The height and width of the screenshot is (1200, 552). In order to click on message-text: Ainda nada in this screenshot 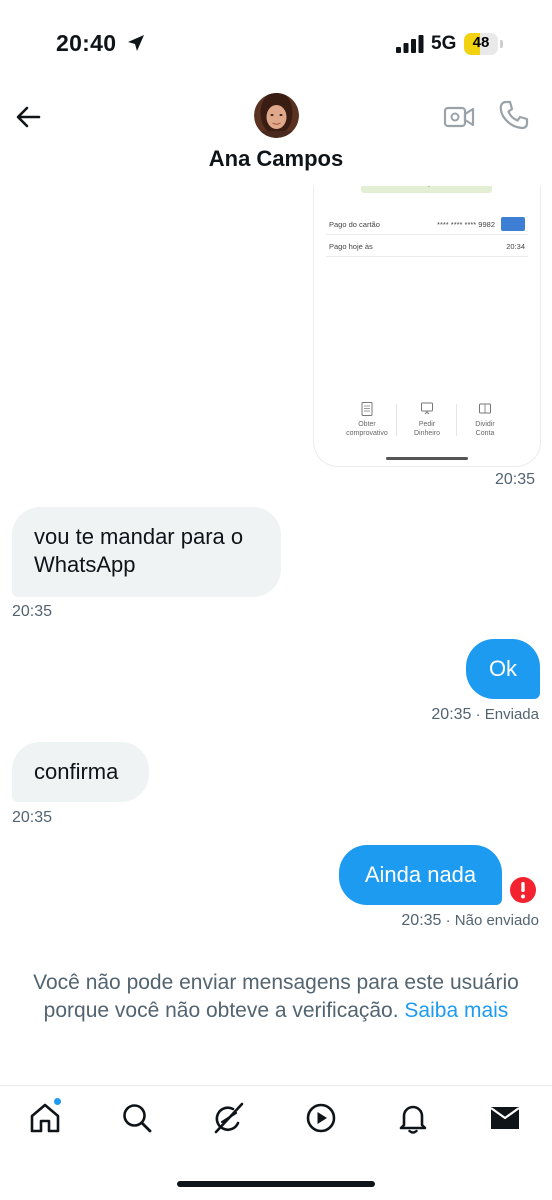, I will do `click(420, 874)`.